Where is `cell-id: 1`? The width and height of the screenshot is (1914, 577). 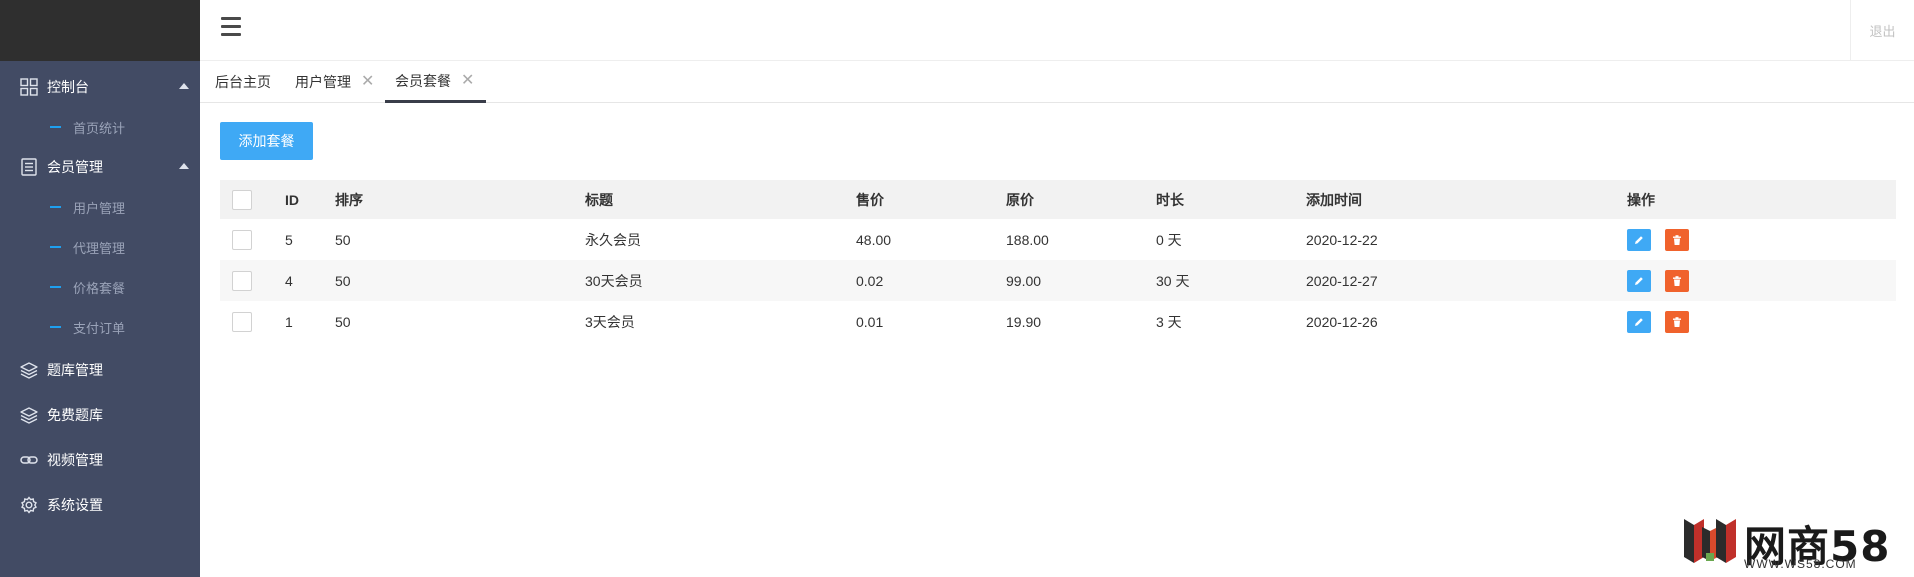
cell-id: 1 is located at coordinates (289, 321).